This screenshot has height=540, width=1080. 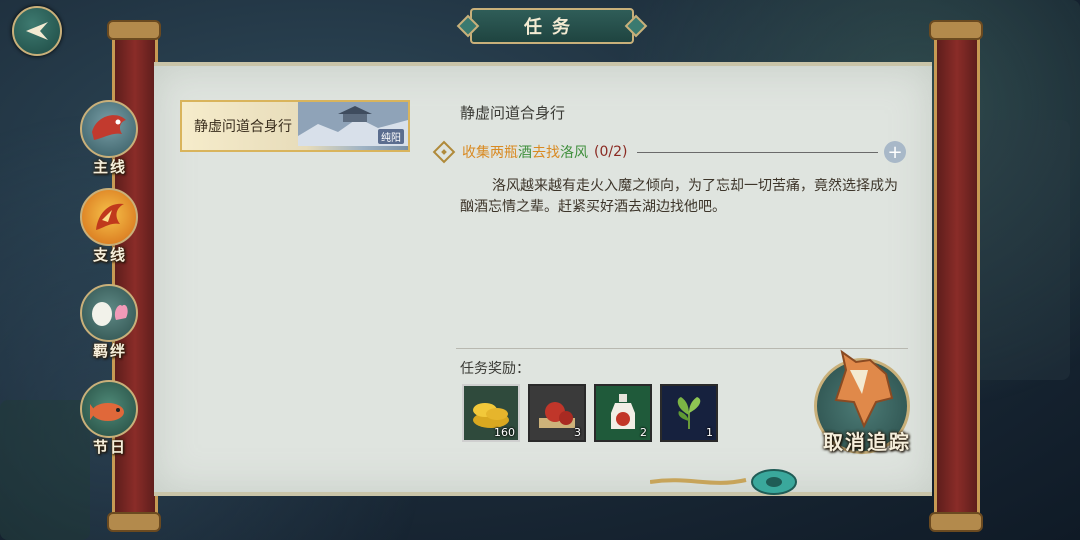 I want to click on quest-list-item: 静虚问道合身行 纯阳, so click(x=295, y=126).